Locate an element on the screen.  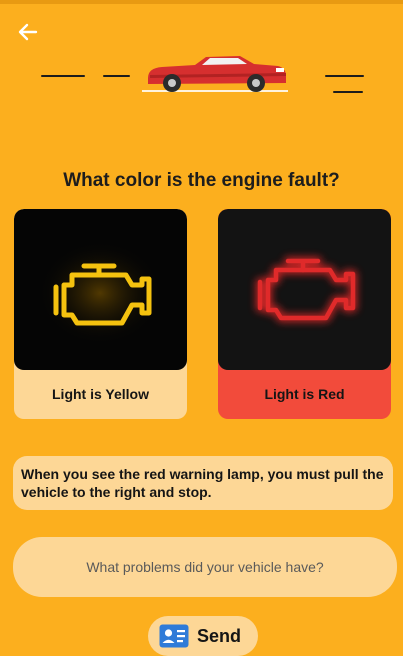
option-label: Light is Red is located at coordinates (304, 394).